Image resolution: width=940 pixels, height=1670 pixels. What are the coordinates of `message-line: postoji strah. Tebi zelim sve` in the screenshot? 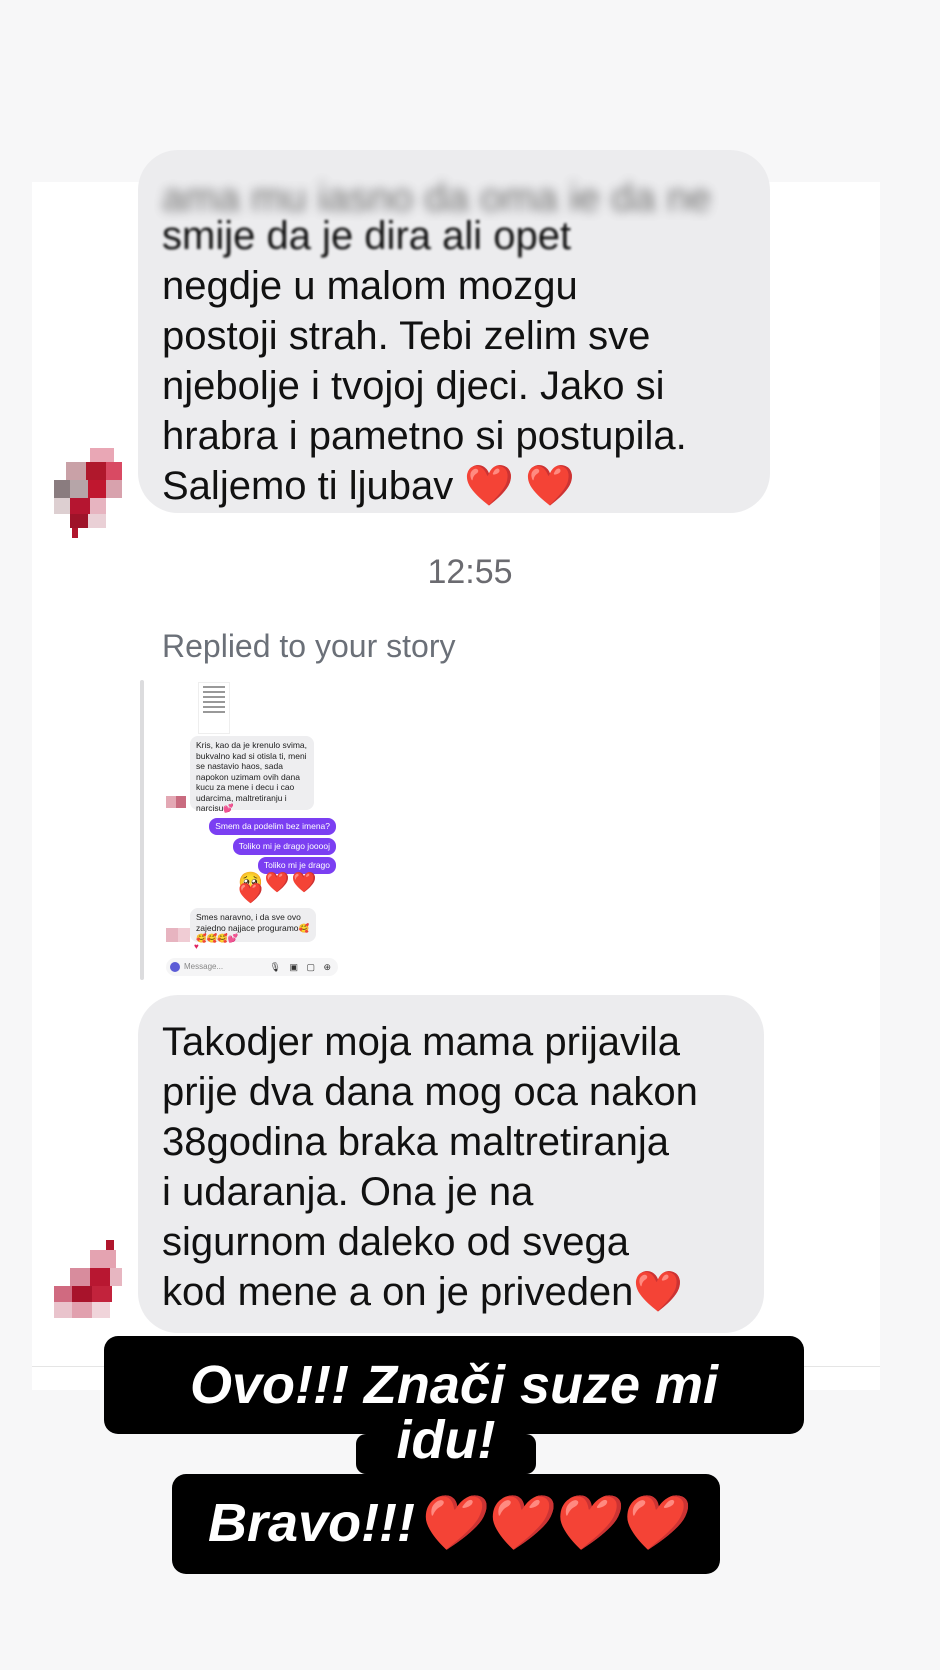 It's located at (406, 336).